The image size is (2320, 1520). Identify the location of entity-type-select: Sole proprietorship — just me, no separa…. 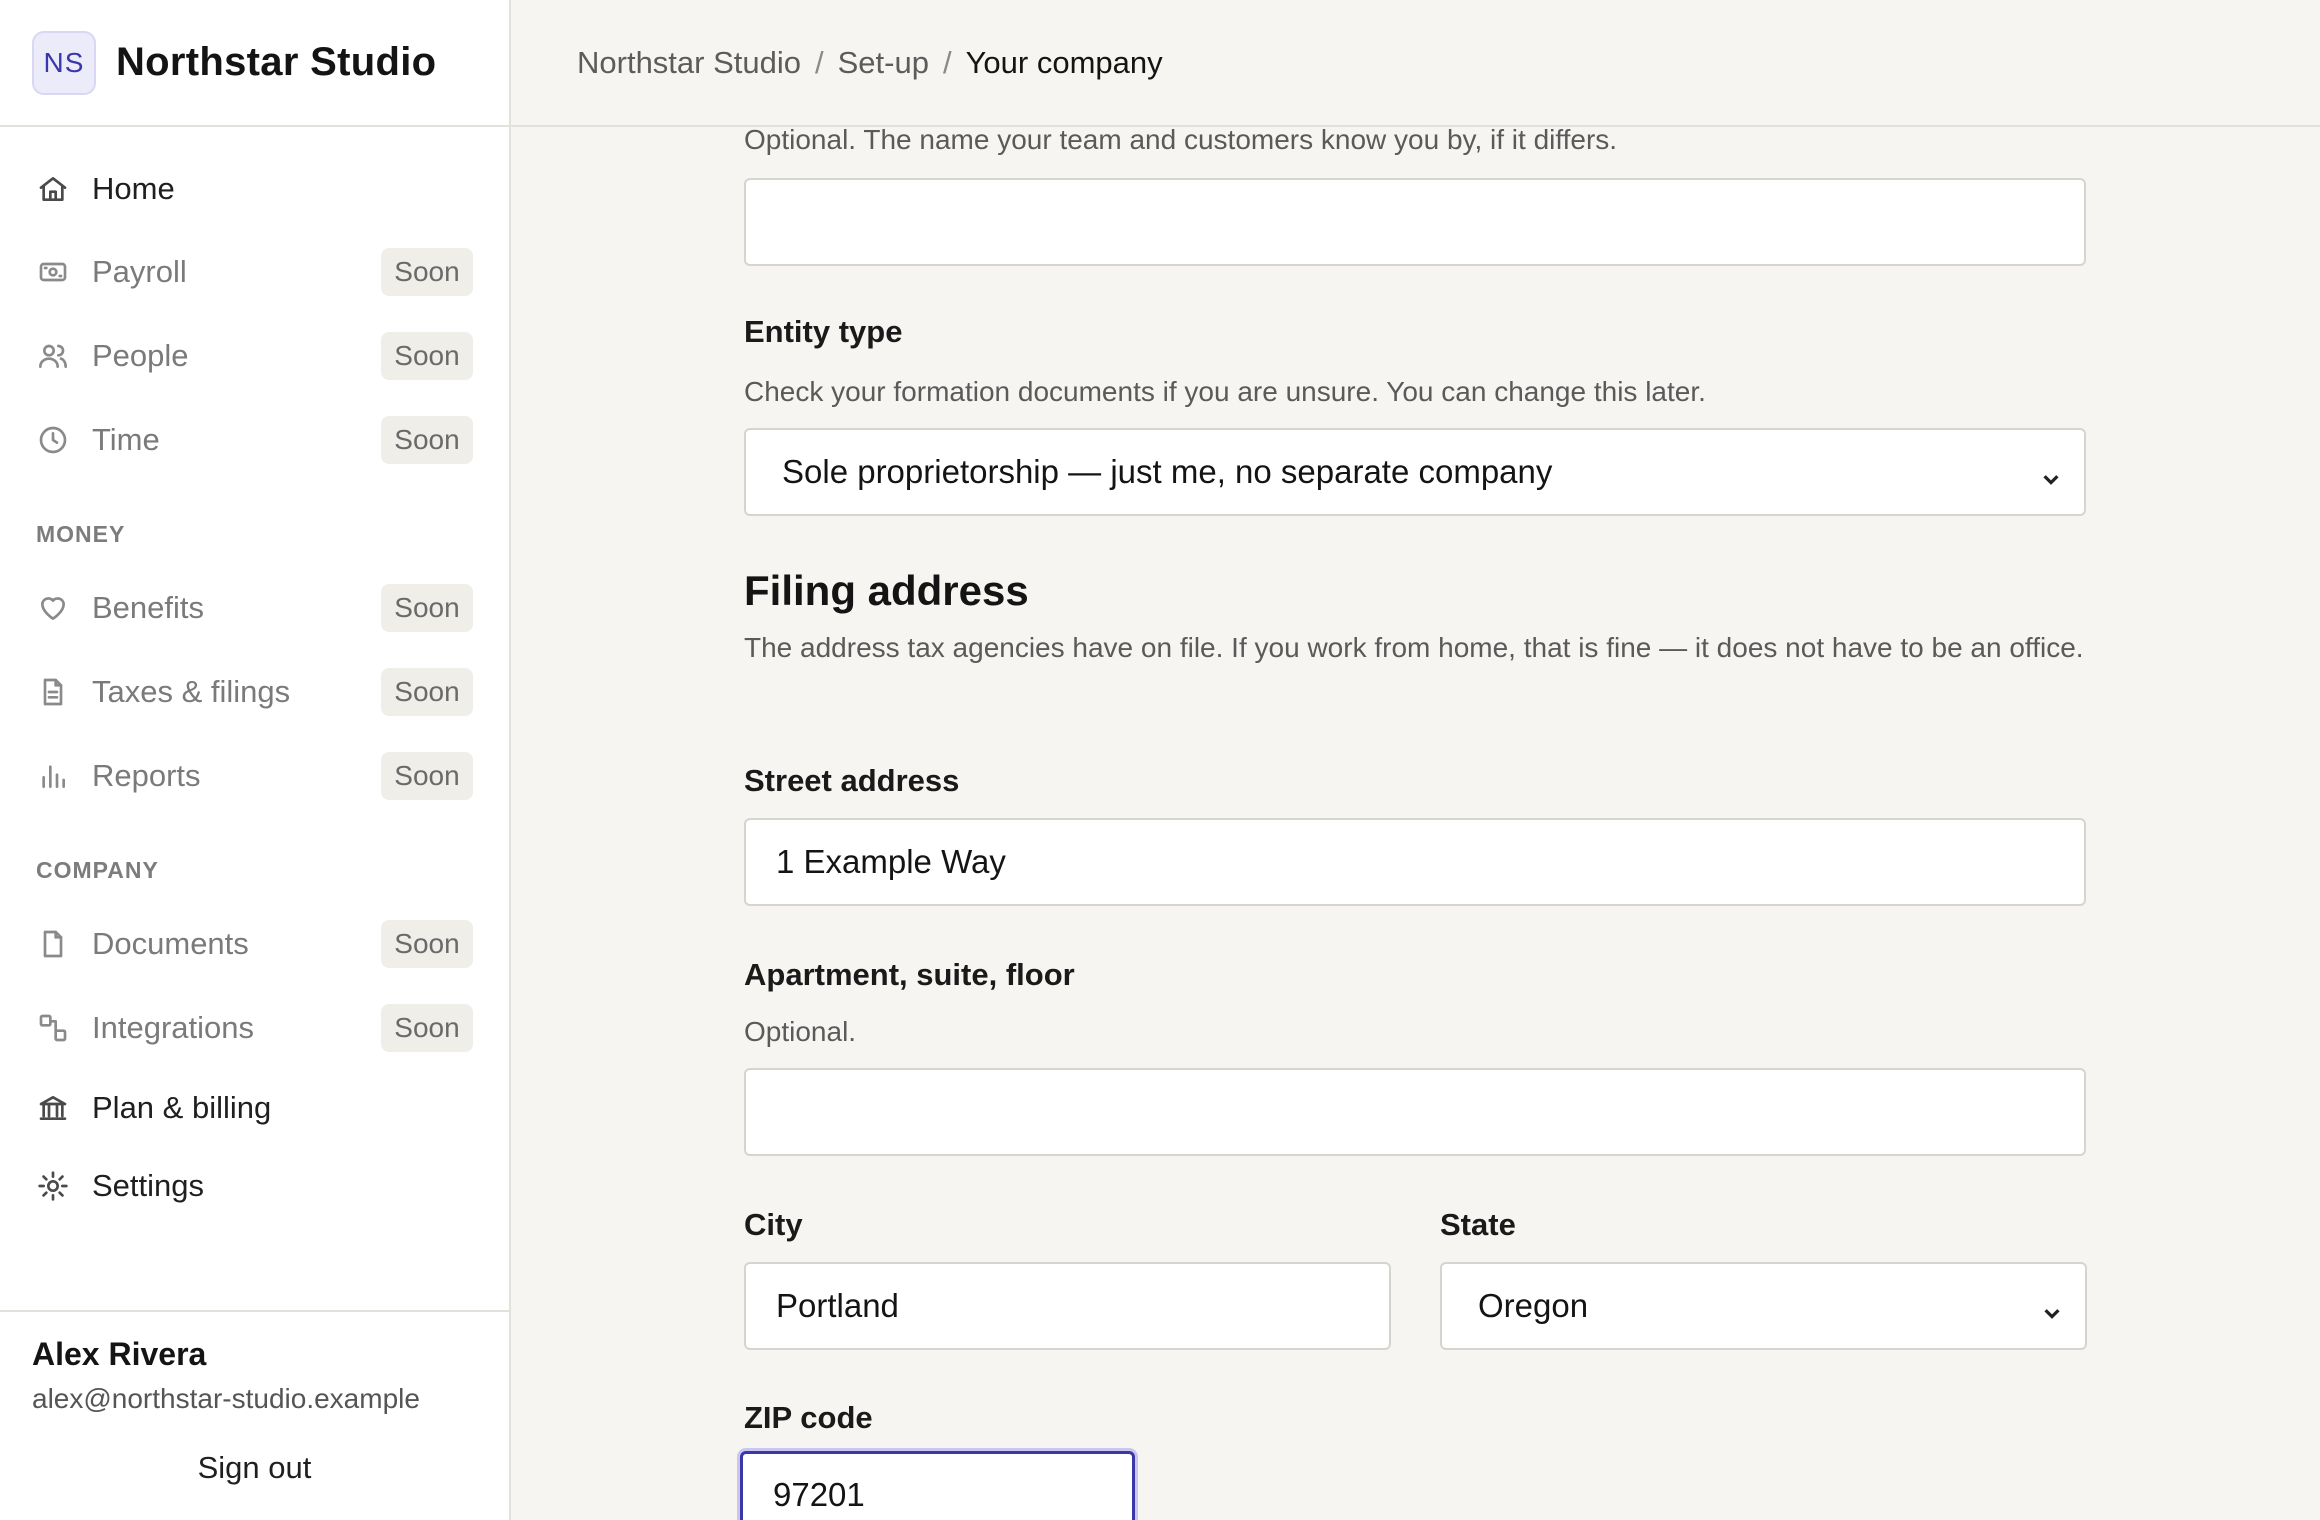
(1415, 472).